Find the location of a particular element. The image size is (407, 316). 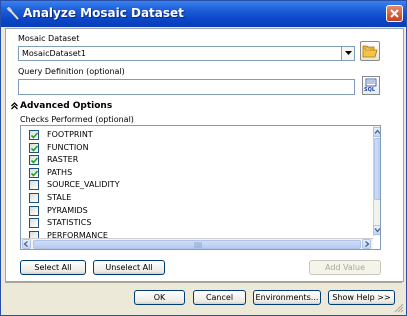

scroll-right-button is located at coordinates (366, 244).